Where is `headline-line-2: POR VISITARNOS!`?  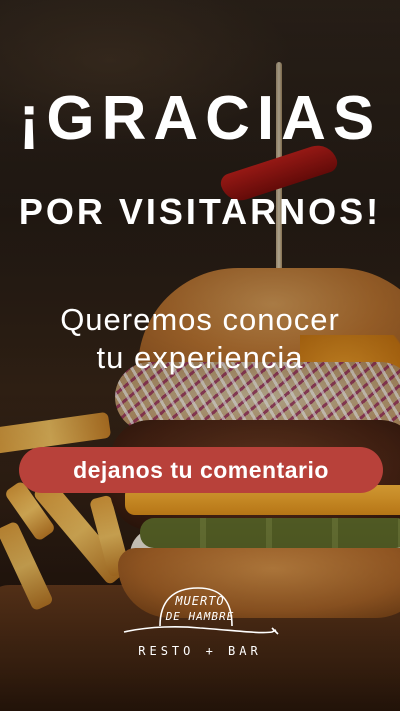 headline-line-2: POR VISITARNOS! is located at coordinates (200, 211).